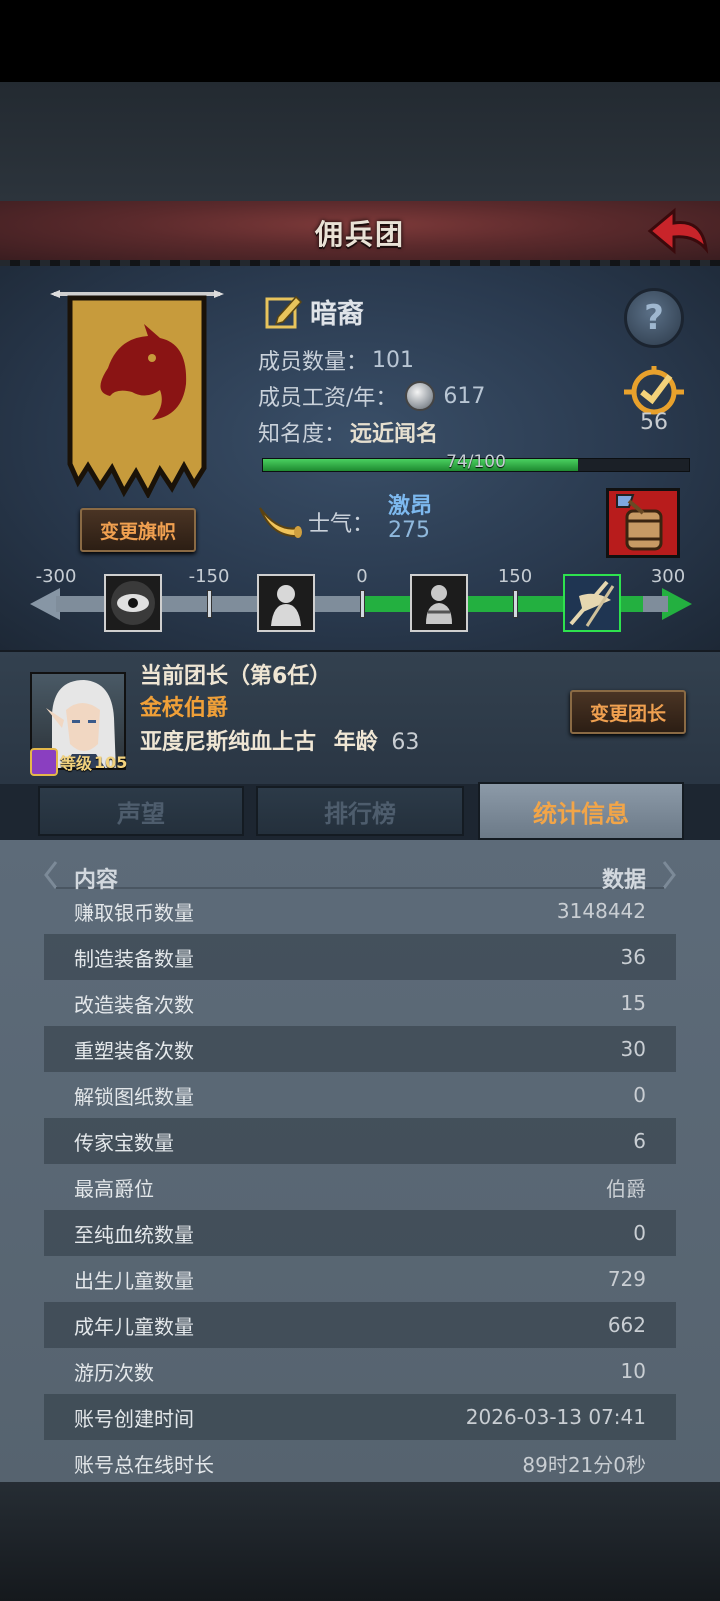 Image resolution: width=720 pixels, height=1601 pixels. Describe the element at coordinates (124, 1142) in the screenshot. I see `stat-name: 传家宝数量` at that location.